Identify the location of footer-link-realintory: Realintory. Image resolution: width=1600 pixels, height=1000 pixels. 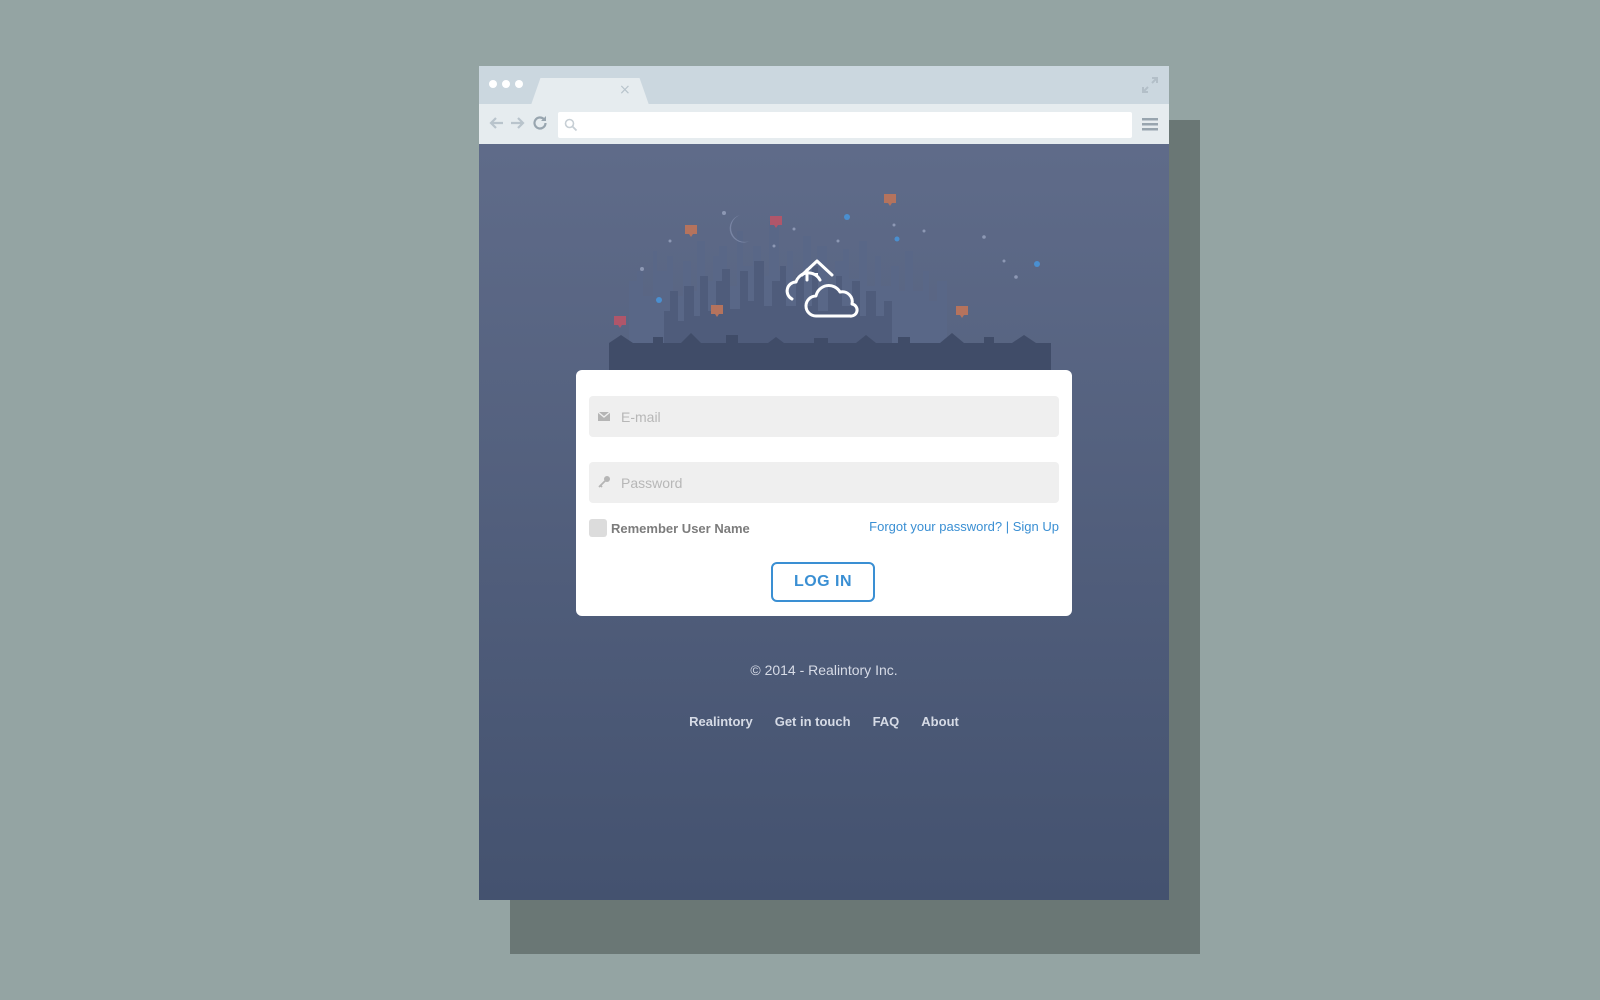
(721, 721).